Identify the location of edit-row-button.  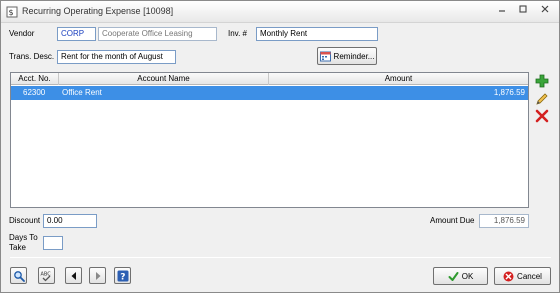
(542, 99).